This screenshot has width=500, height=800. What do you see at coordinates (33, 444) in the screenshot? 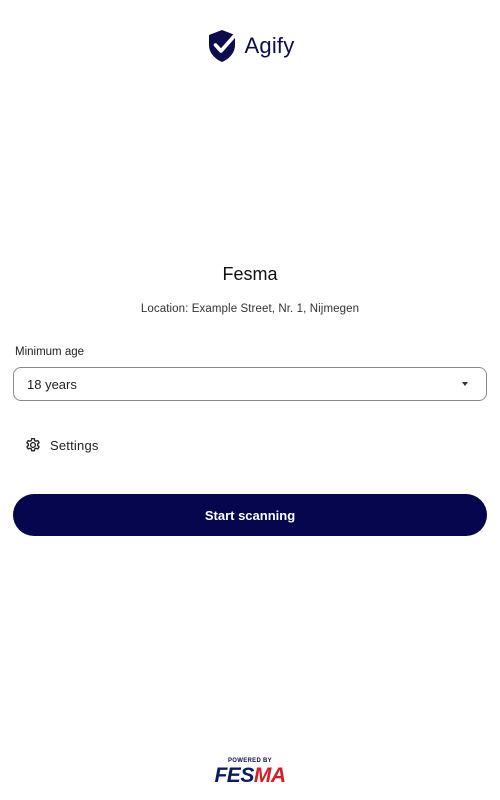
I see `gear-icon` at bounding box center [33, 444].